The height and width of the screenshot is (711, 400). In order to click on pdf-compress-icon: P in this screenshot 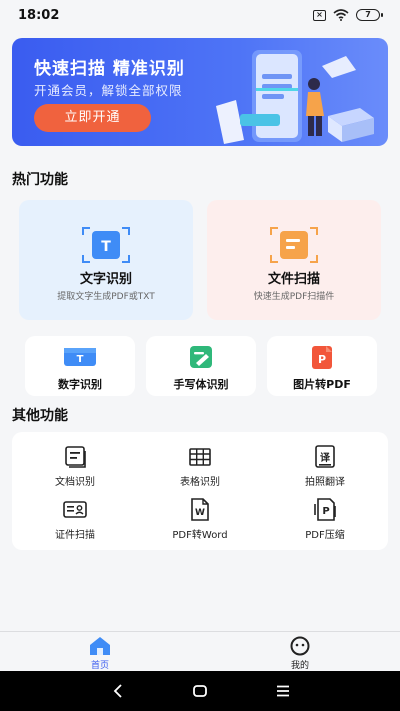, I will do `click(325, 509)`.